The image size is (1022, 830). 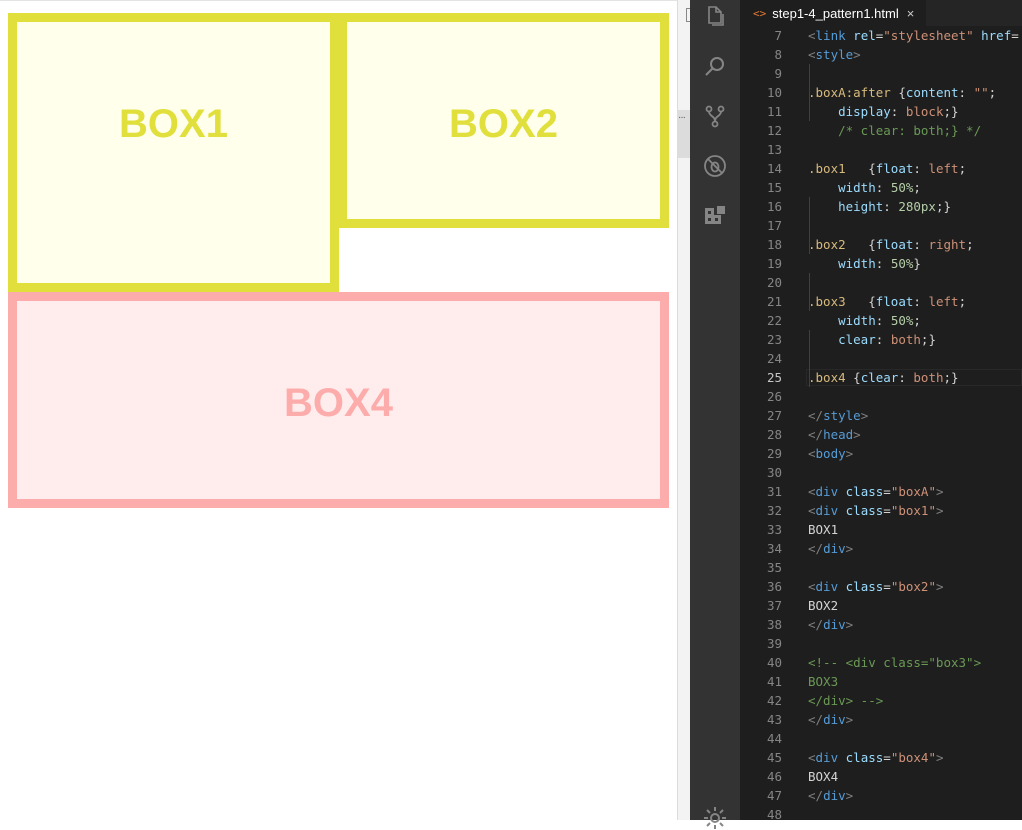 I want to click on code-token: link, so click(x=830, y=35).